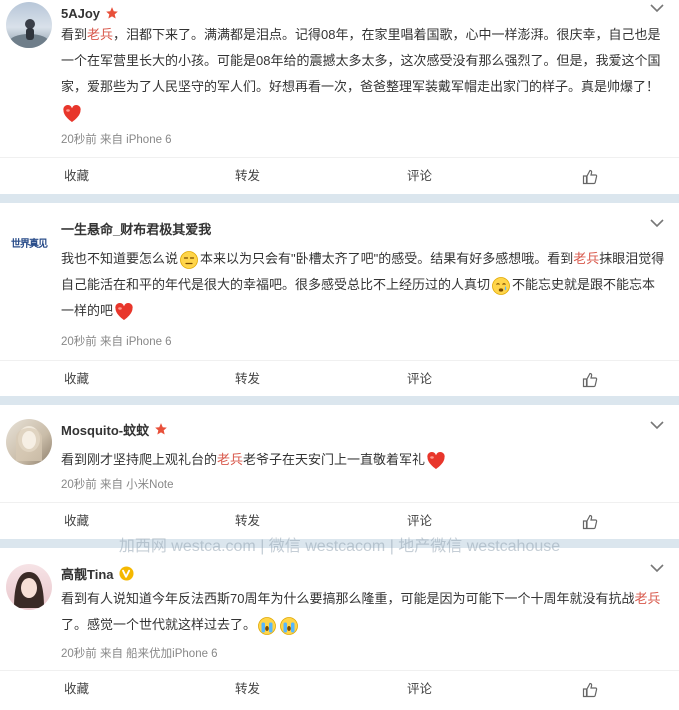 This screenshot has width=679, height=710. Describe the element at coordinates (126, 573) in the screenshot. I see `verified-v-icon` at that location.